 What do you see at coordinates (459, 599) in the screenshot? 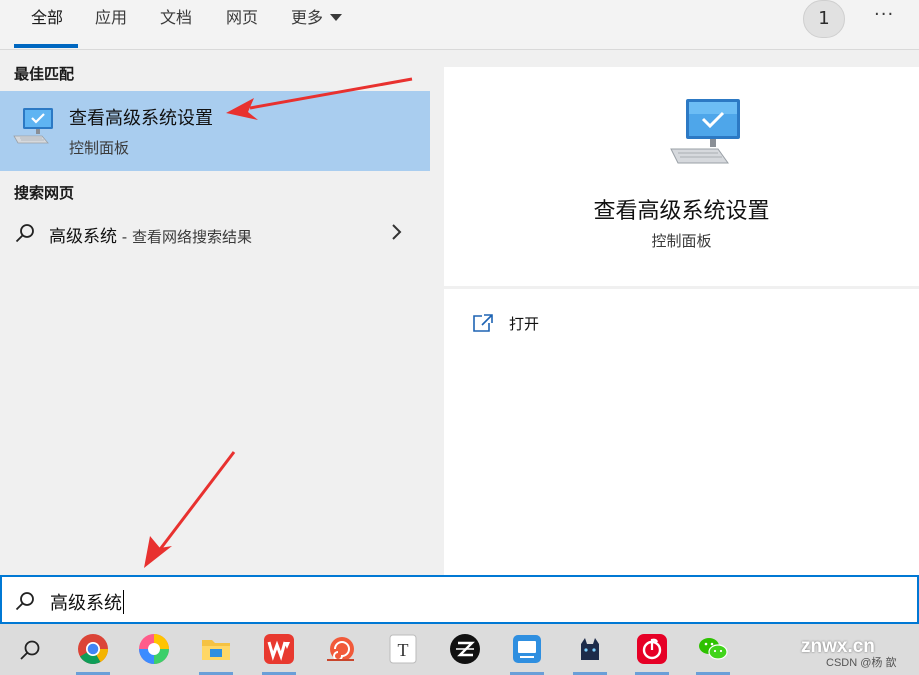
I see `search-input-box: 高级系统` at bounding box center [459, 599].